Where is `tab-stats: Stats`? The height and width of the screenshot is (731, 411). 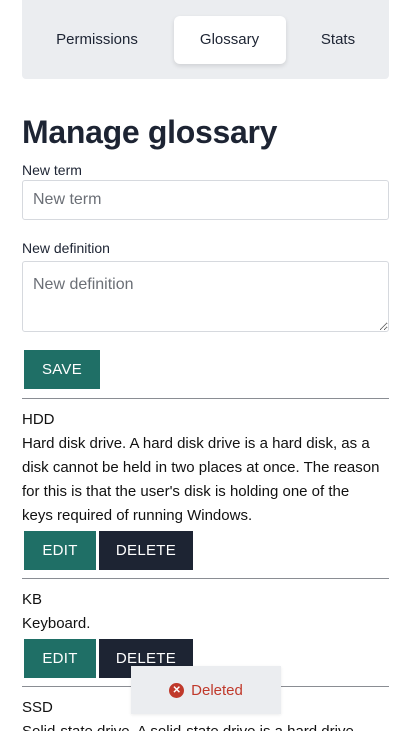
tab-stats: Stats is located at coordinates (338, 40).